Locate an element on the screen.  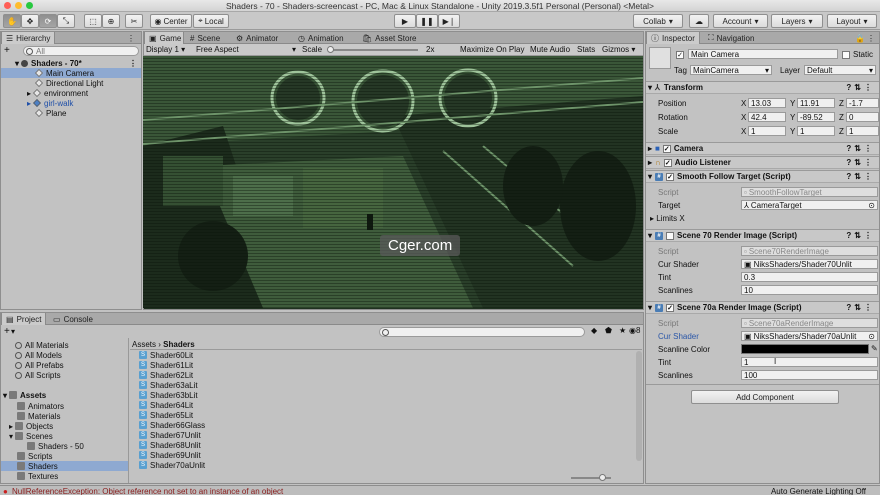
favorite-star-icon: ★ is located at coordinates (622, 330).